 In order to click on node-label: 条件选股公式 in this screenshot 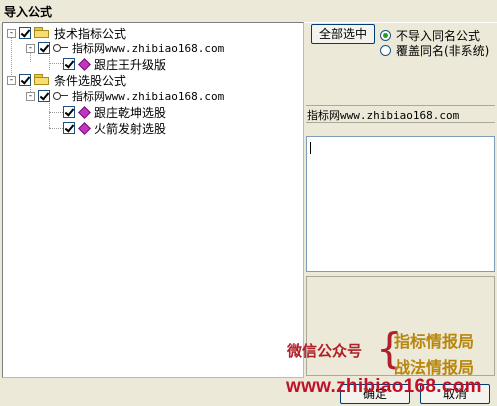, I will do `click(90, 80)`.